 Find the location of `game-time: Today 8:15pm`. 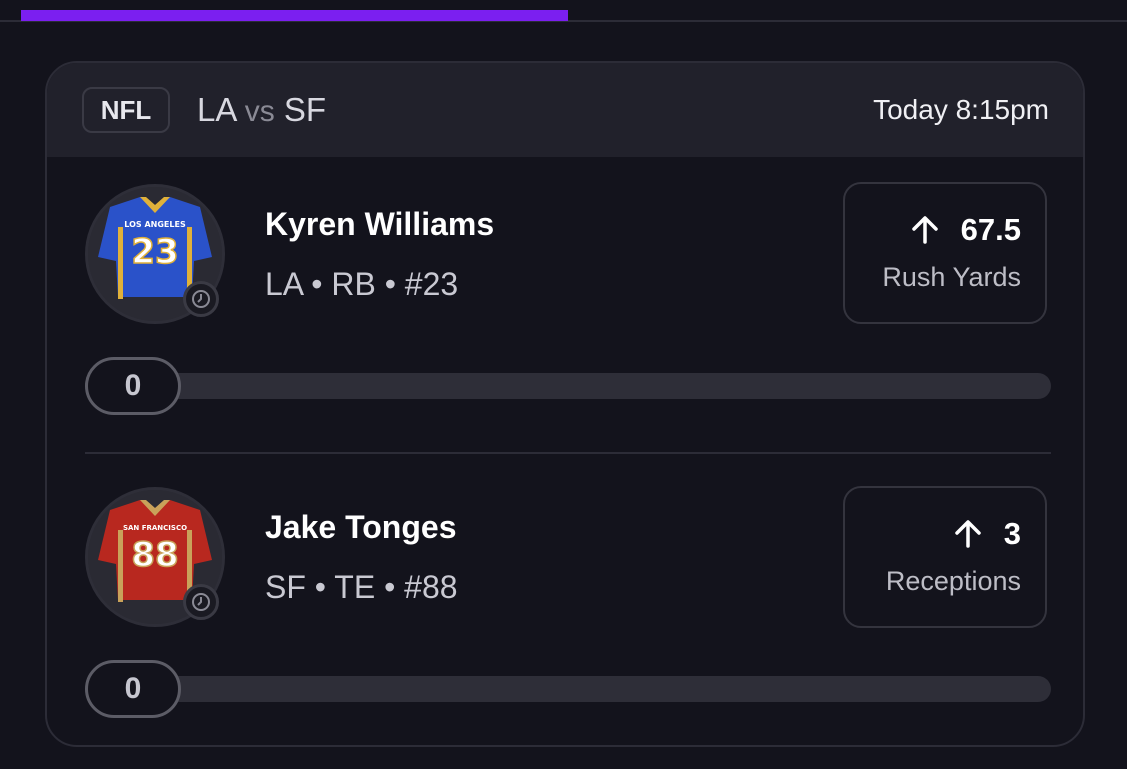

game-time: Today 8:15pm is located at coordinates (961, 109).